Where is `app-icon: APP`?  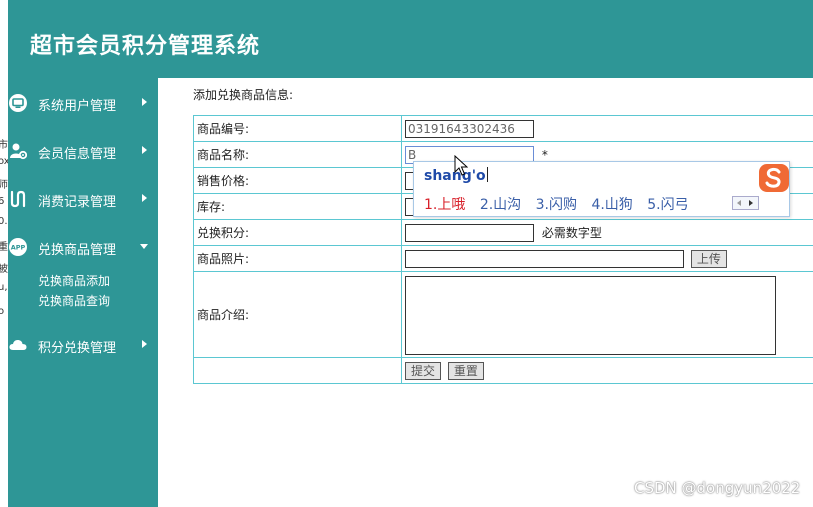 app-icon: APP is located at coordinates (18, 247).